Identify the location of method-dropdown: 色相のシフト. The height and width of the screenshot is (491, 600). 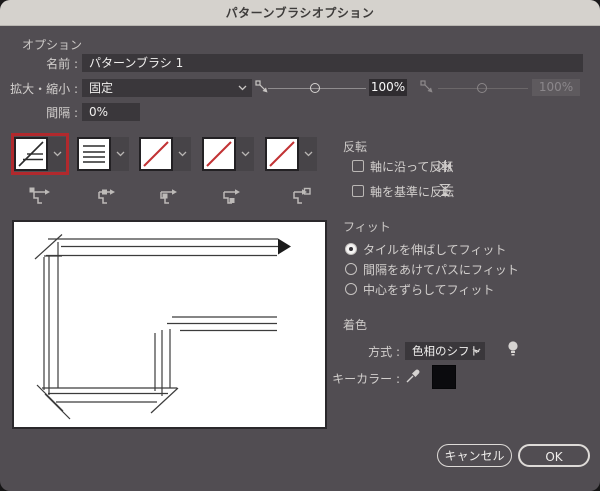
(445, 351).